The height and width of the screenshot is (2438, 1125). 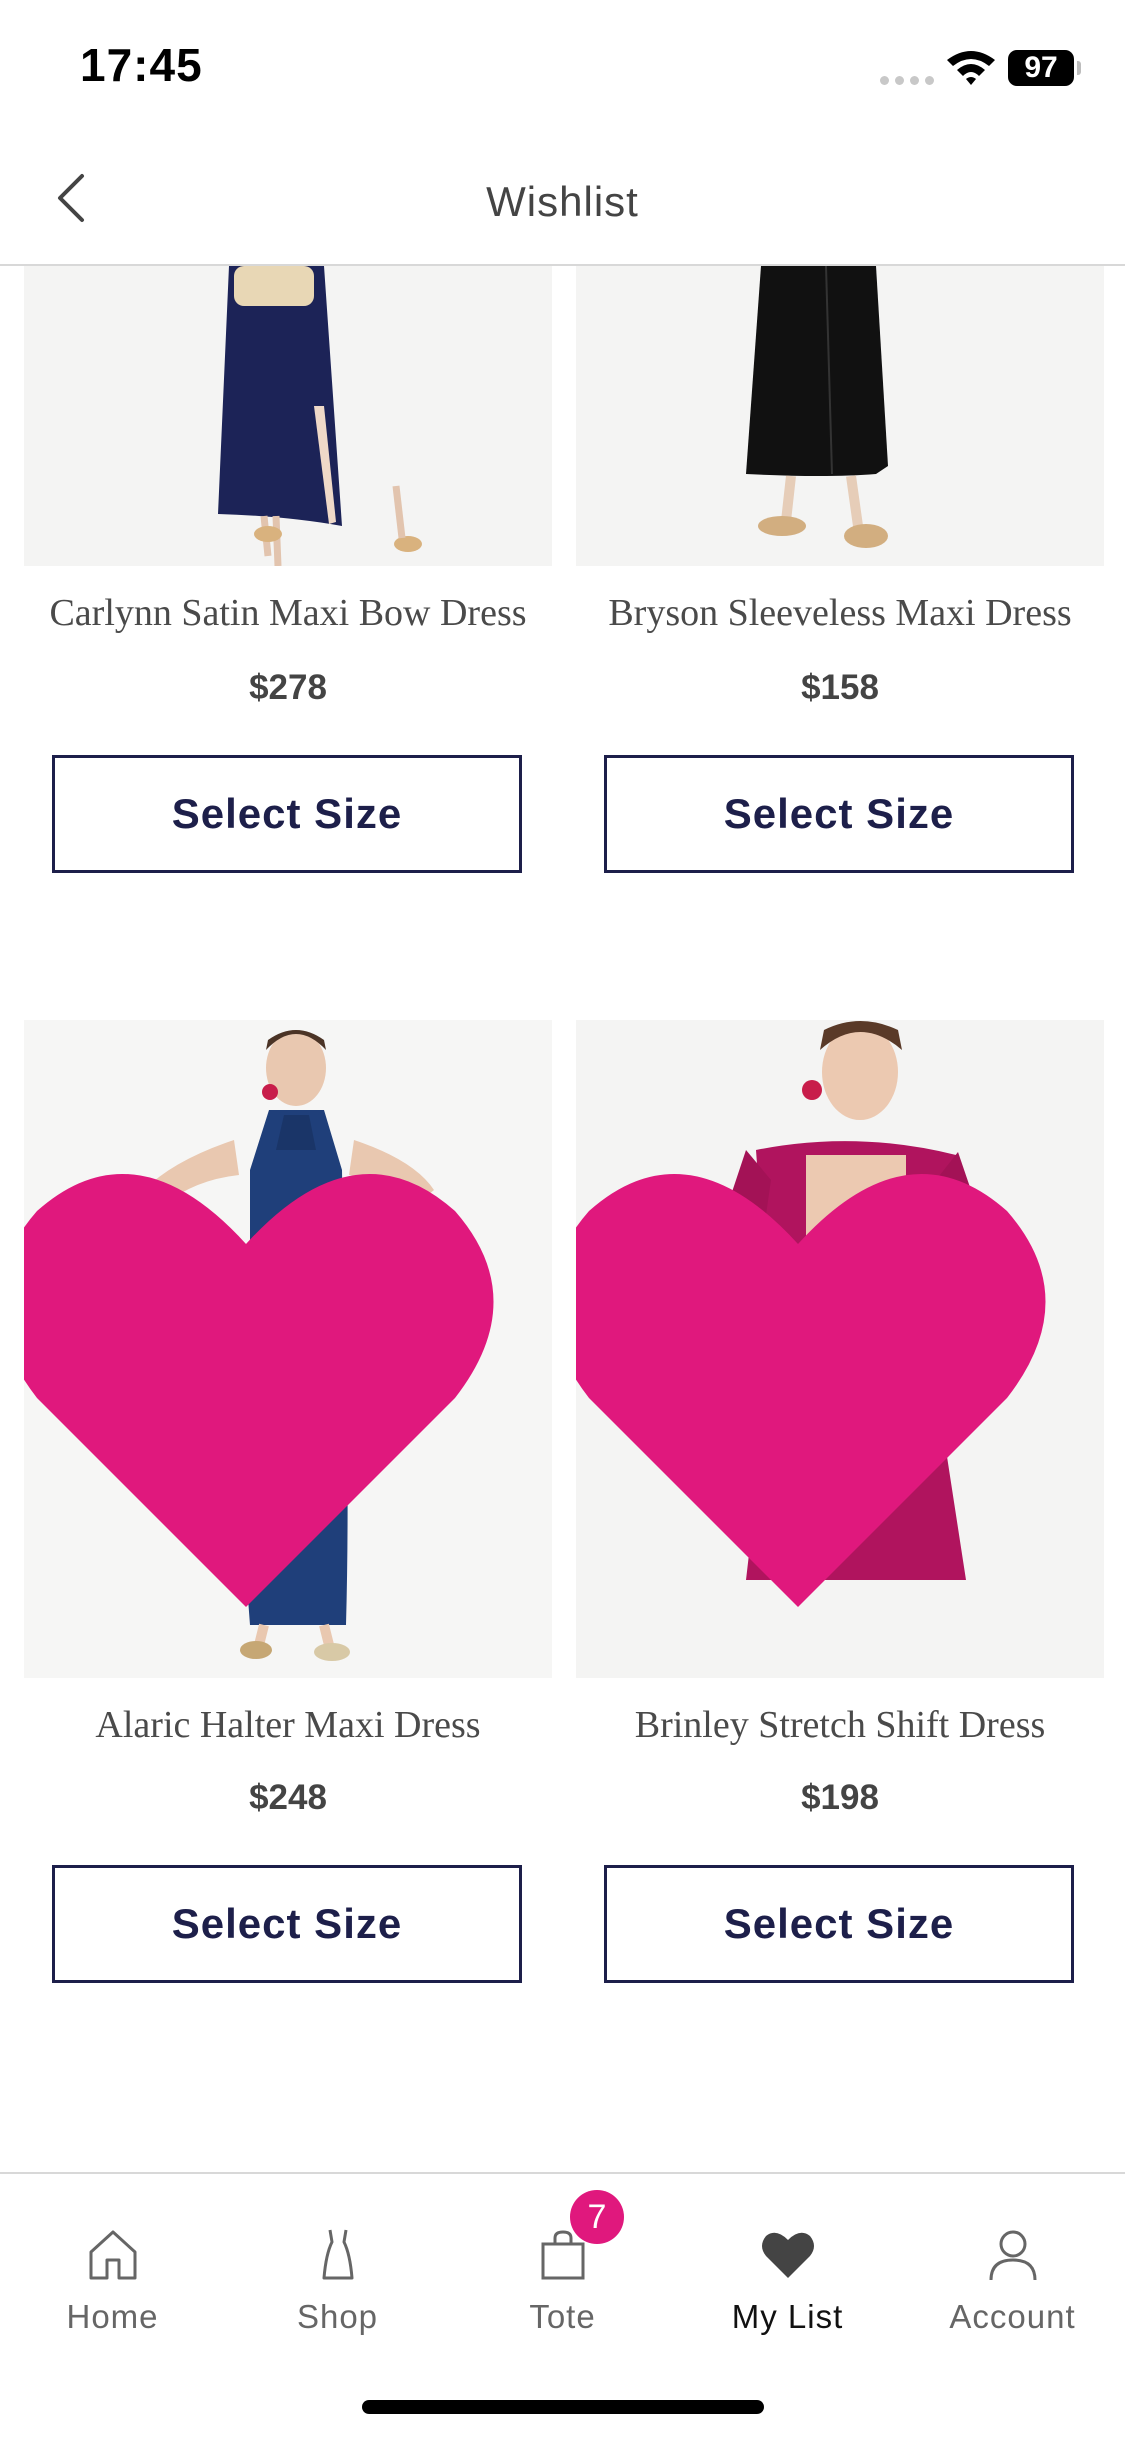 I want to click on bottom-tab-bar: Home Shop Tote My List Account, so click(x=562, y=2305).